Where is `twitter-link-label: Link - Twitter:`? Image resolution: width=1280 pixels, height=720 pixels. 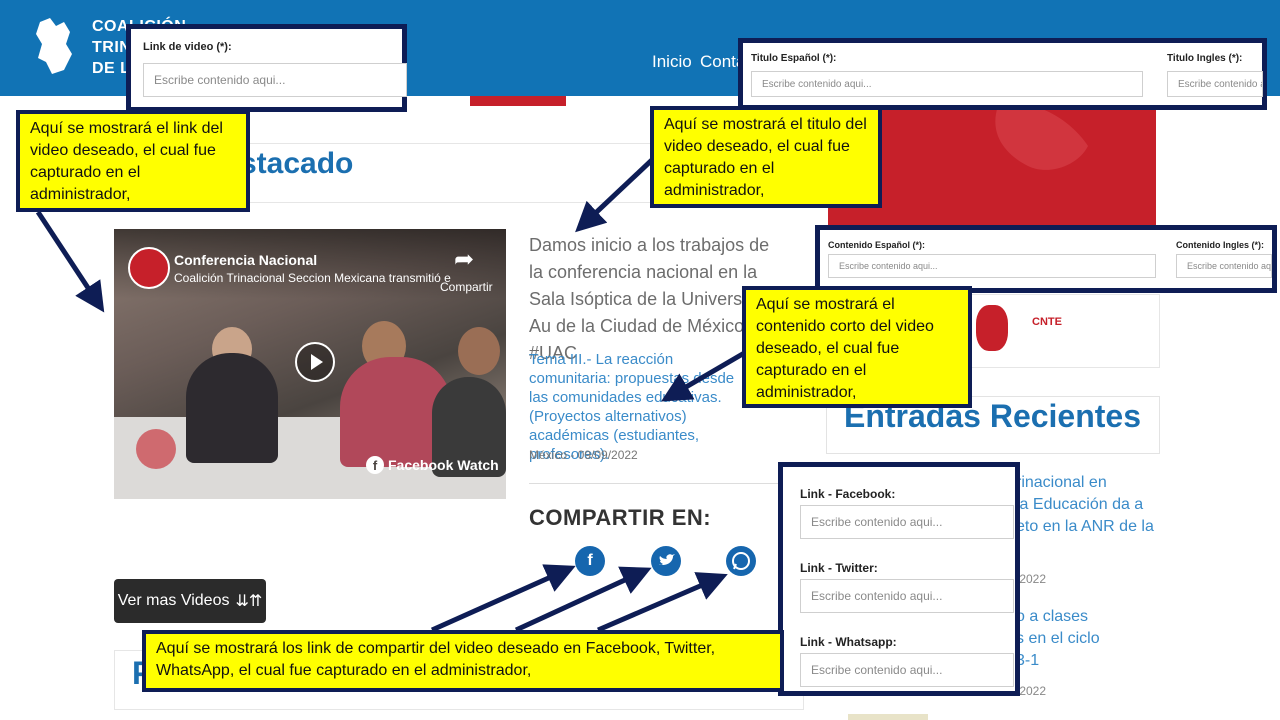
twitter-link-label: Link - Twitter: is located at coordinates (839, 568).